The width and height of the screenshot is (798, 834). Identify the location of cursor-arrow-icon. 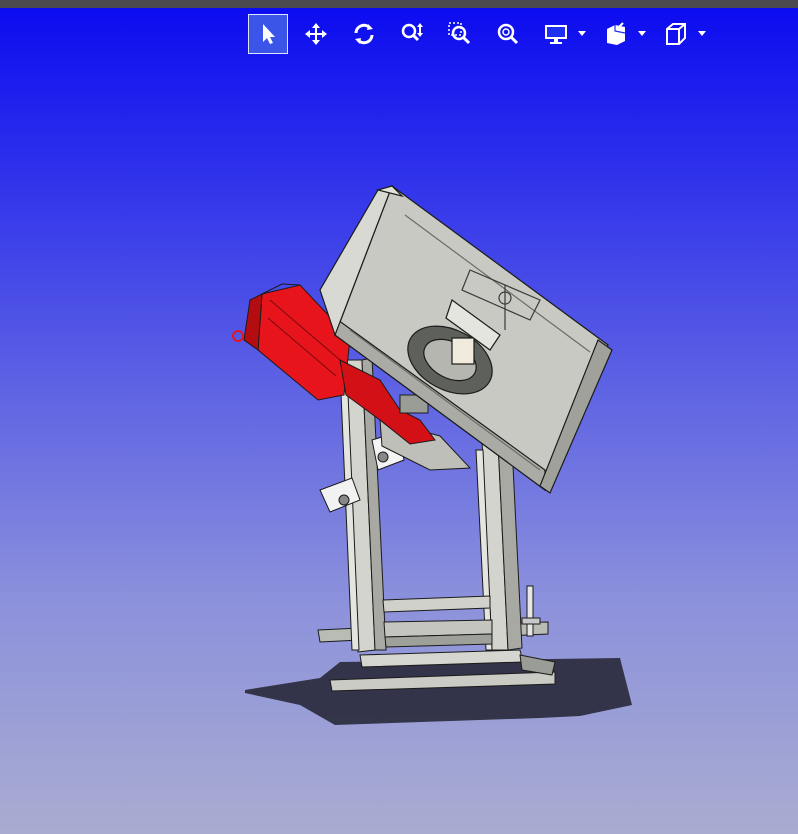
(269, 34).